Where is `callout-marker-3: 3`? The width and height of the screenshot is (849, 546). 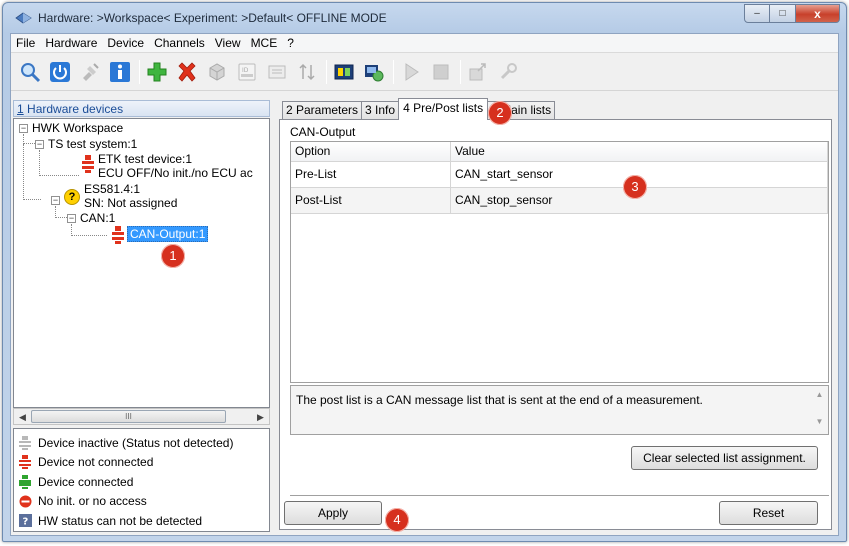 callout-marker-3: 3 is located at coordinates (635, 187).